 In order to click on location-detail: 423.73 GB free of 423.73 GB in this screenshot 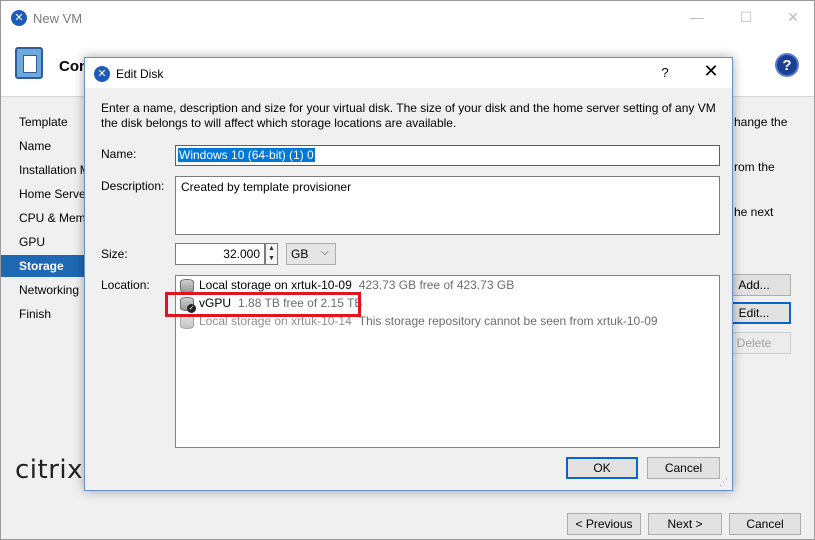, I will do `click(436, 285)`.